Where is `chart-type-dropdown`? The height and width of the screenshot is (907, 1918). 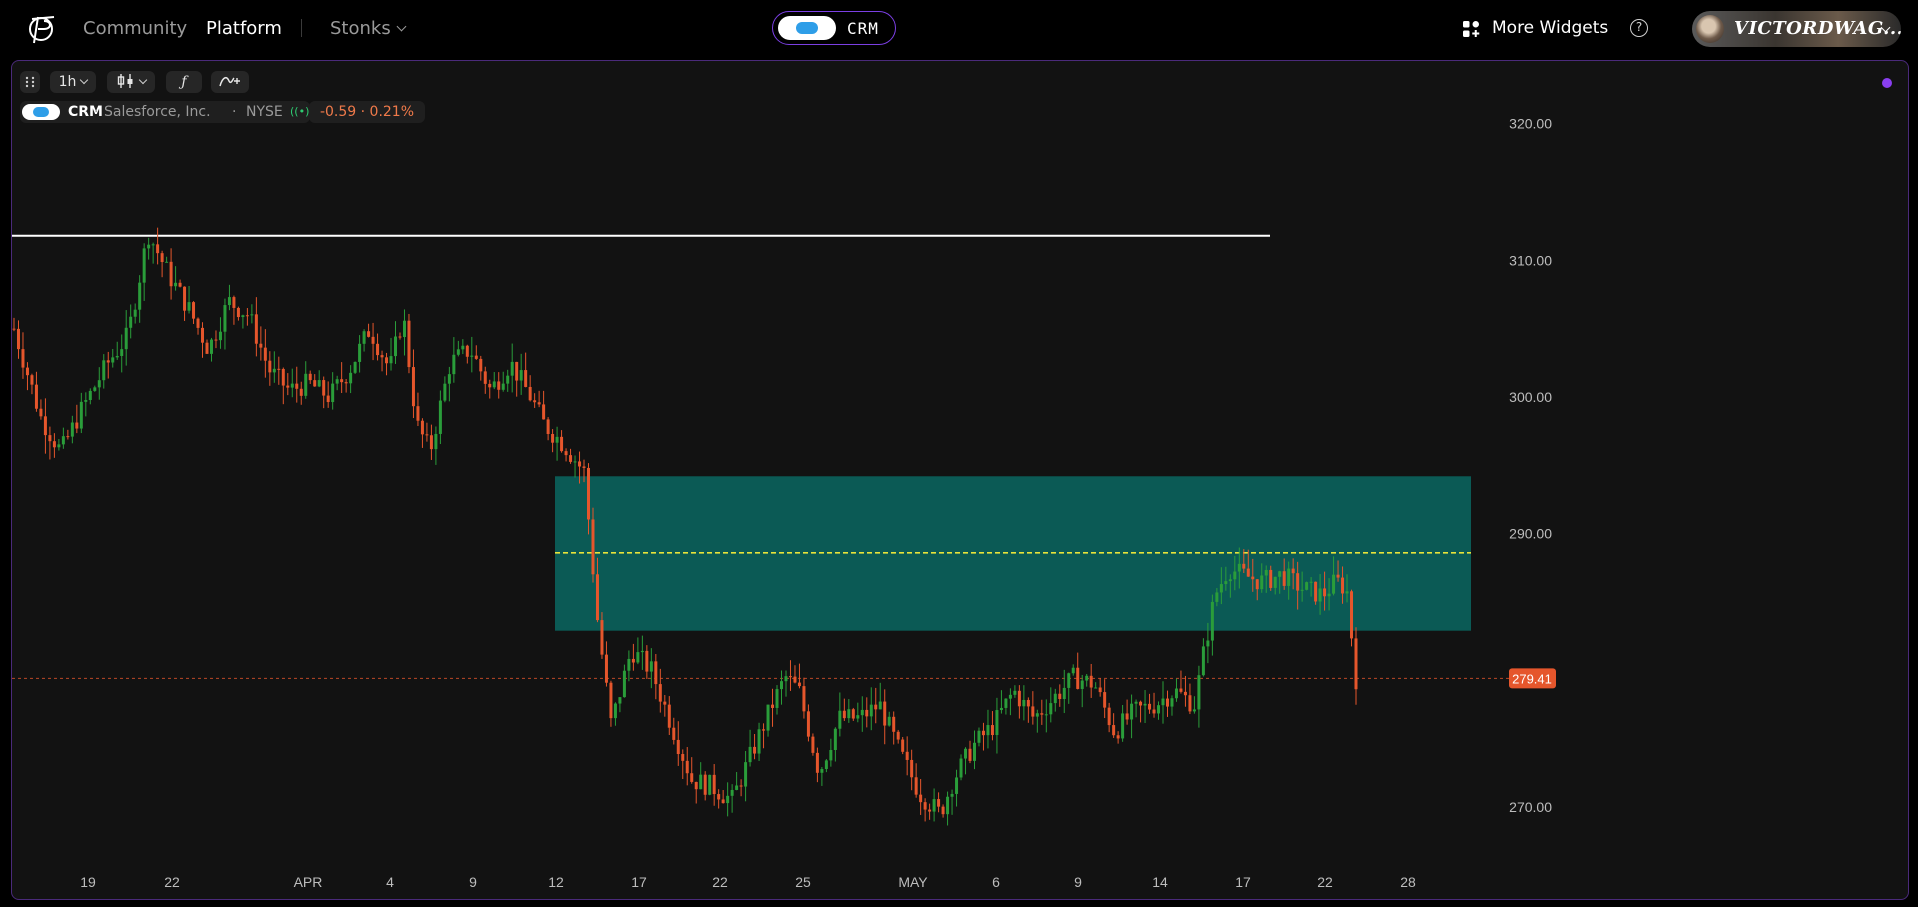 chart-type-dropdown is located at coordinates (131, 82).